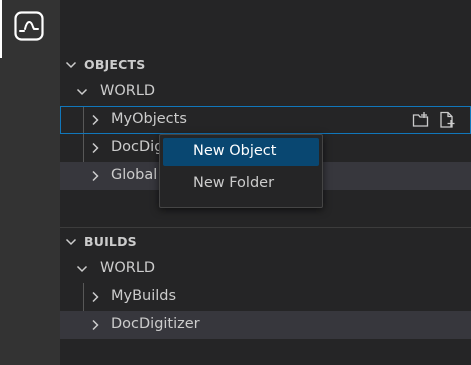  Describe the element at coordinates (265, 325) in the screenshot. I see `tree-item-docdigitizer: DocDigitizer` at that location.